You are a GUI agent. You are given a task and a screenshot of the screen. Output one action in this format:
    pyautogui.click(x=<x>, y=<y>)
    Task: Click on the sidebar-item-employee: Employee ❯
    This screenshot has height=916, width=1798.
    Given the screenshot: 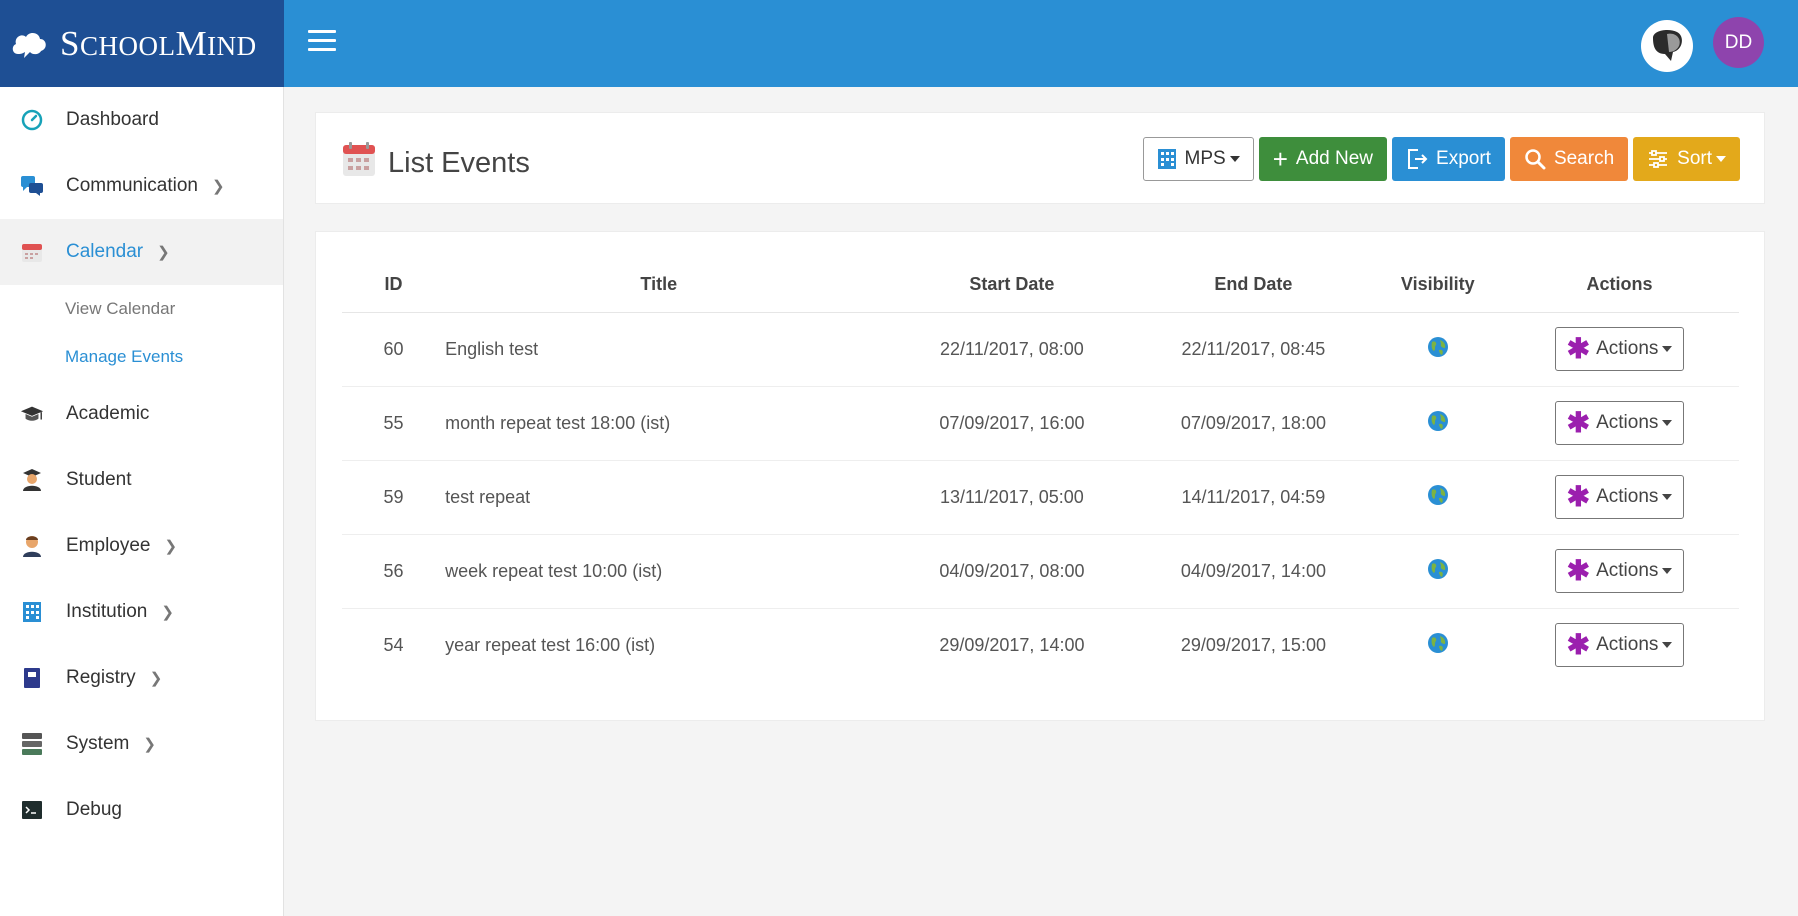 What is the action you would take?
    pyautogui.click(x=141, y=546)
    